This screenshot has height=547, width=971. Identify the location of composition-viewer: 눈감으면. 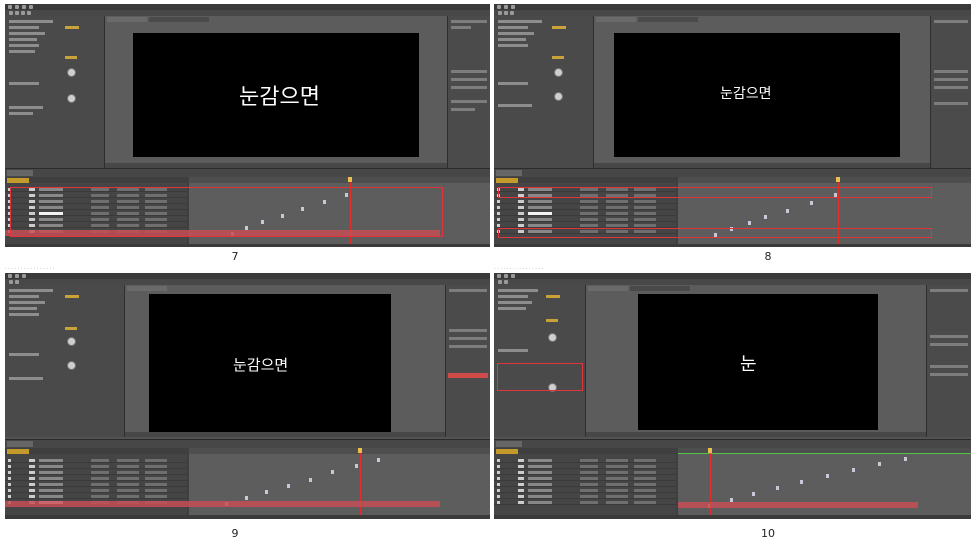
(276, 92).